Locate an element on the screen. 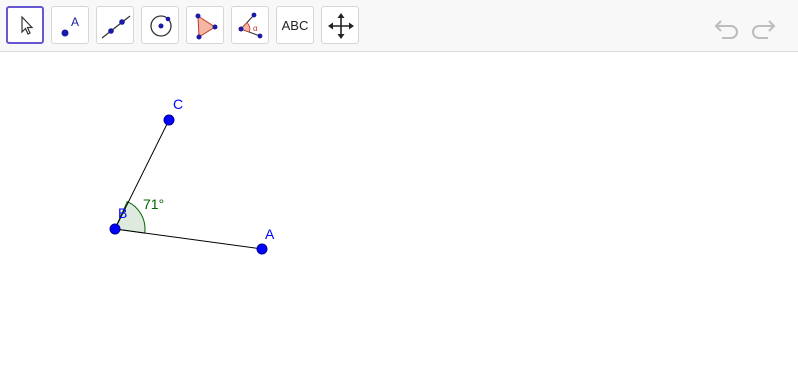 This screenshot has width=798, height=379. undo-icon is located at coordinates (727, 27).